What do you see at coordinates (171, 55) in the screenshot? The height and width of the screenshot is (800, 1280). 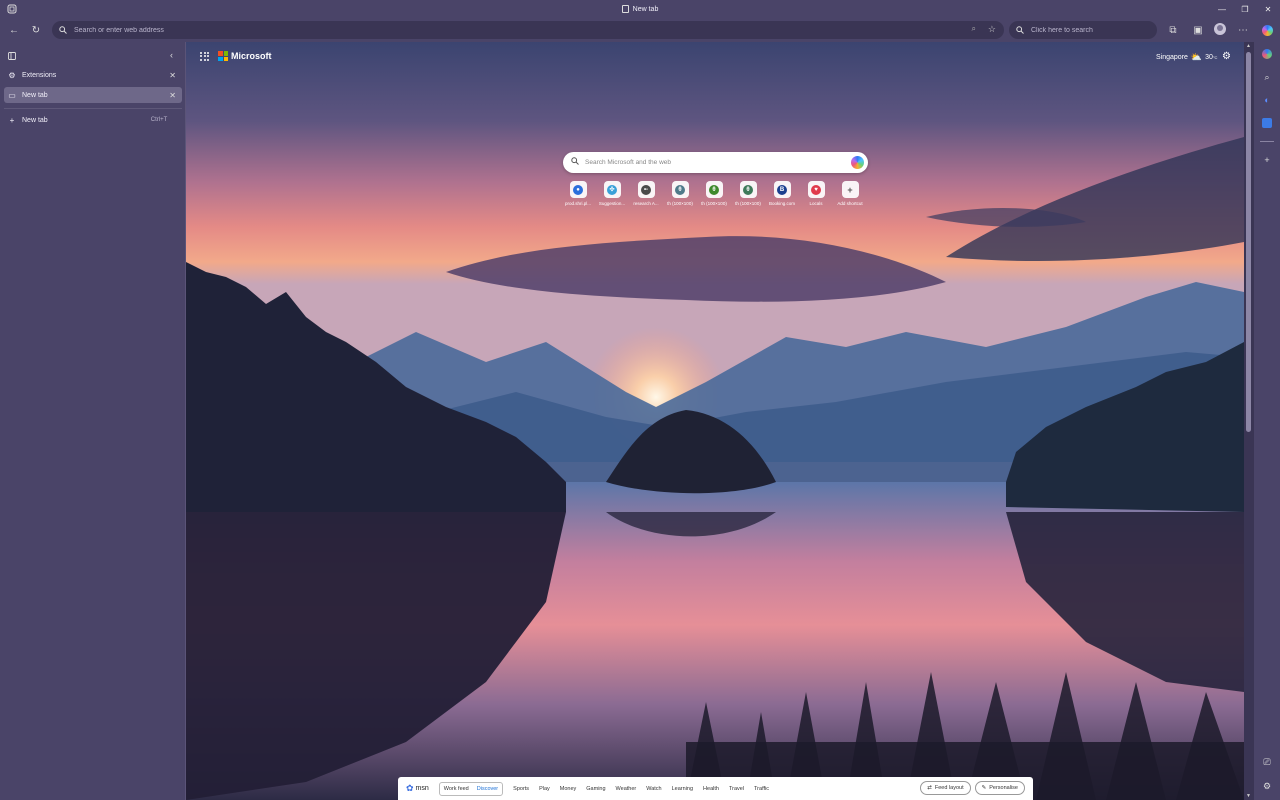 I see `collapse-panel-icon: ‹` at bounding box center [171, 55].